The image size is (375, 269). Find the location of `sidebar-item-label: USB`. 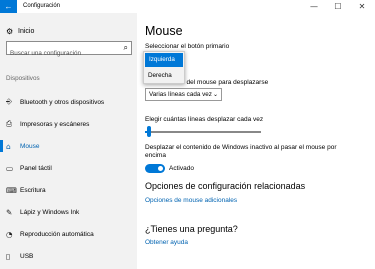

sidebar-item-label: USB is located at coordinates (27, 256).